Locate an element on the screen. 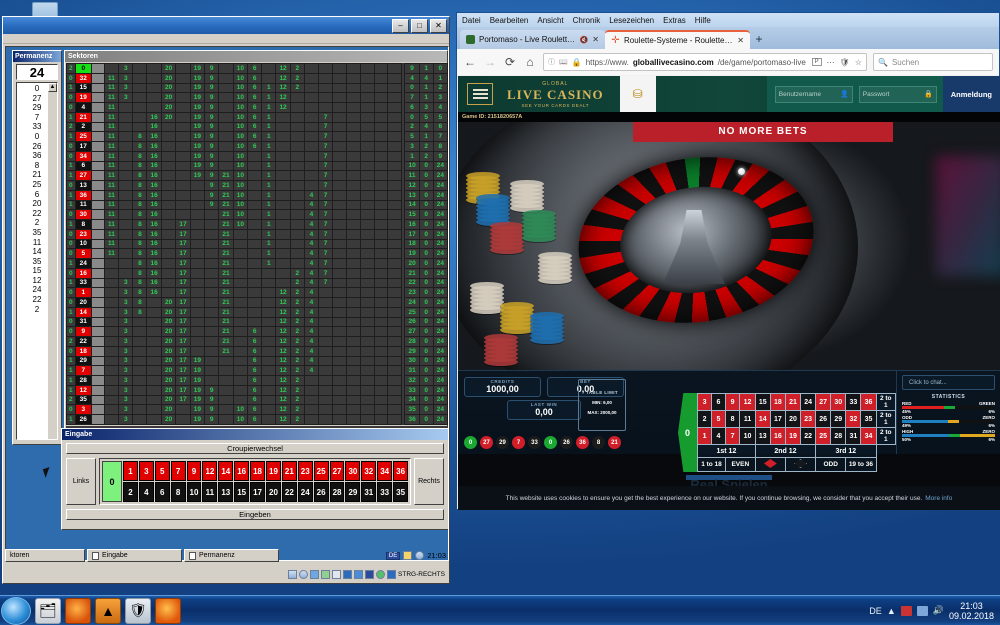  number-button-15: 15 is located at coordinates (242, 492).